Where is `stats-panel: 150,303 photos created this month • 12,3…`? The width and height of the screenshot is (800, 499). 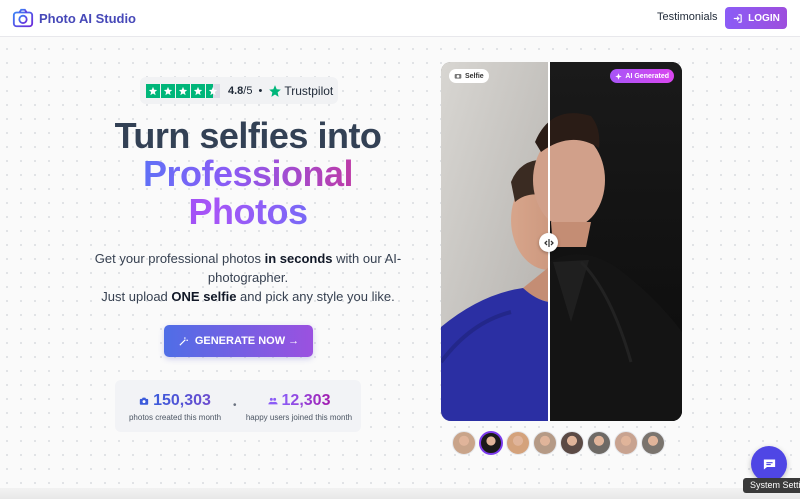 stats-panel: 150,303 photos created this month • 12,3… is located at coordinates (238, 406).